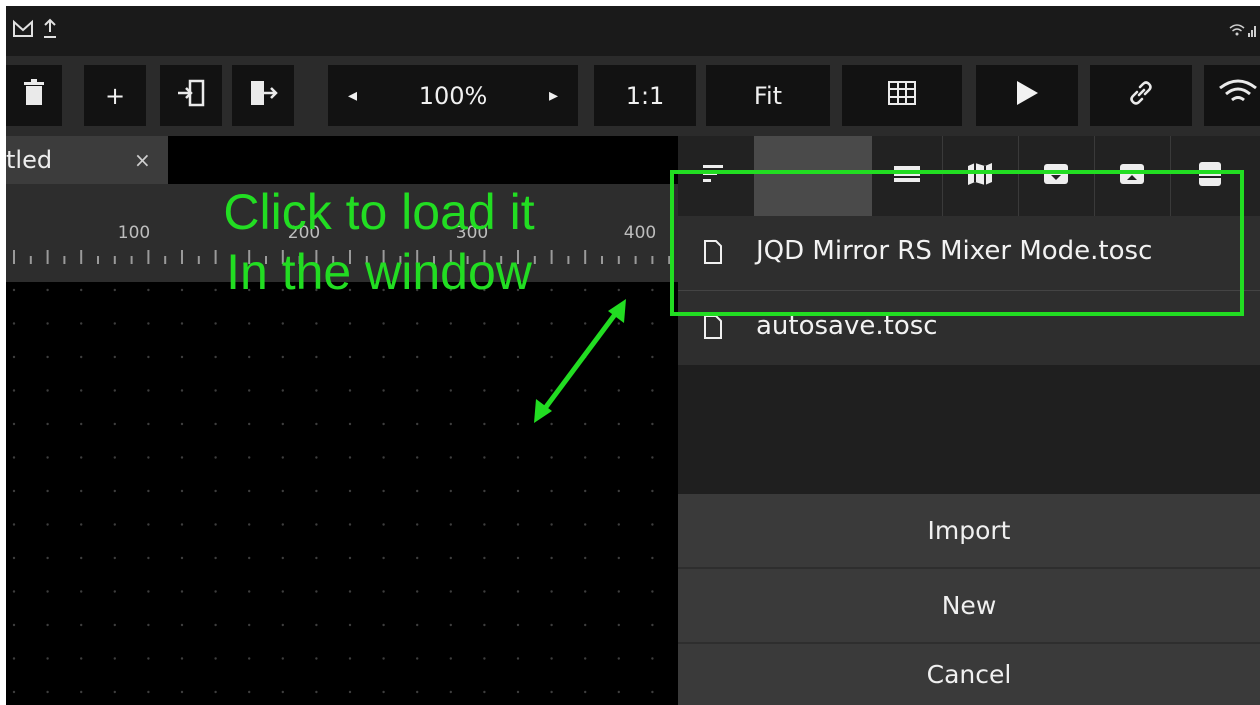 This screenshot has height=705, width=1260. Describe the element at coordinates (1232, 95) in the screenshot. I see `network-button` at that location.